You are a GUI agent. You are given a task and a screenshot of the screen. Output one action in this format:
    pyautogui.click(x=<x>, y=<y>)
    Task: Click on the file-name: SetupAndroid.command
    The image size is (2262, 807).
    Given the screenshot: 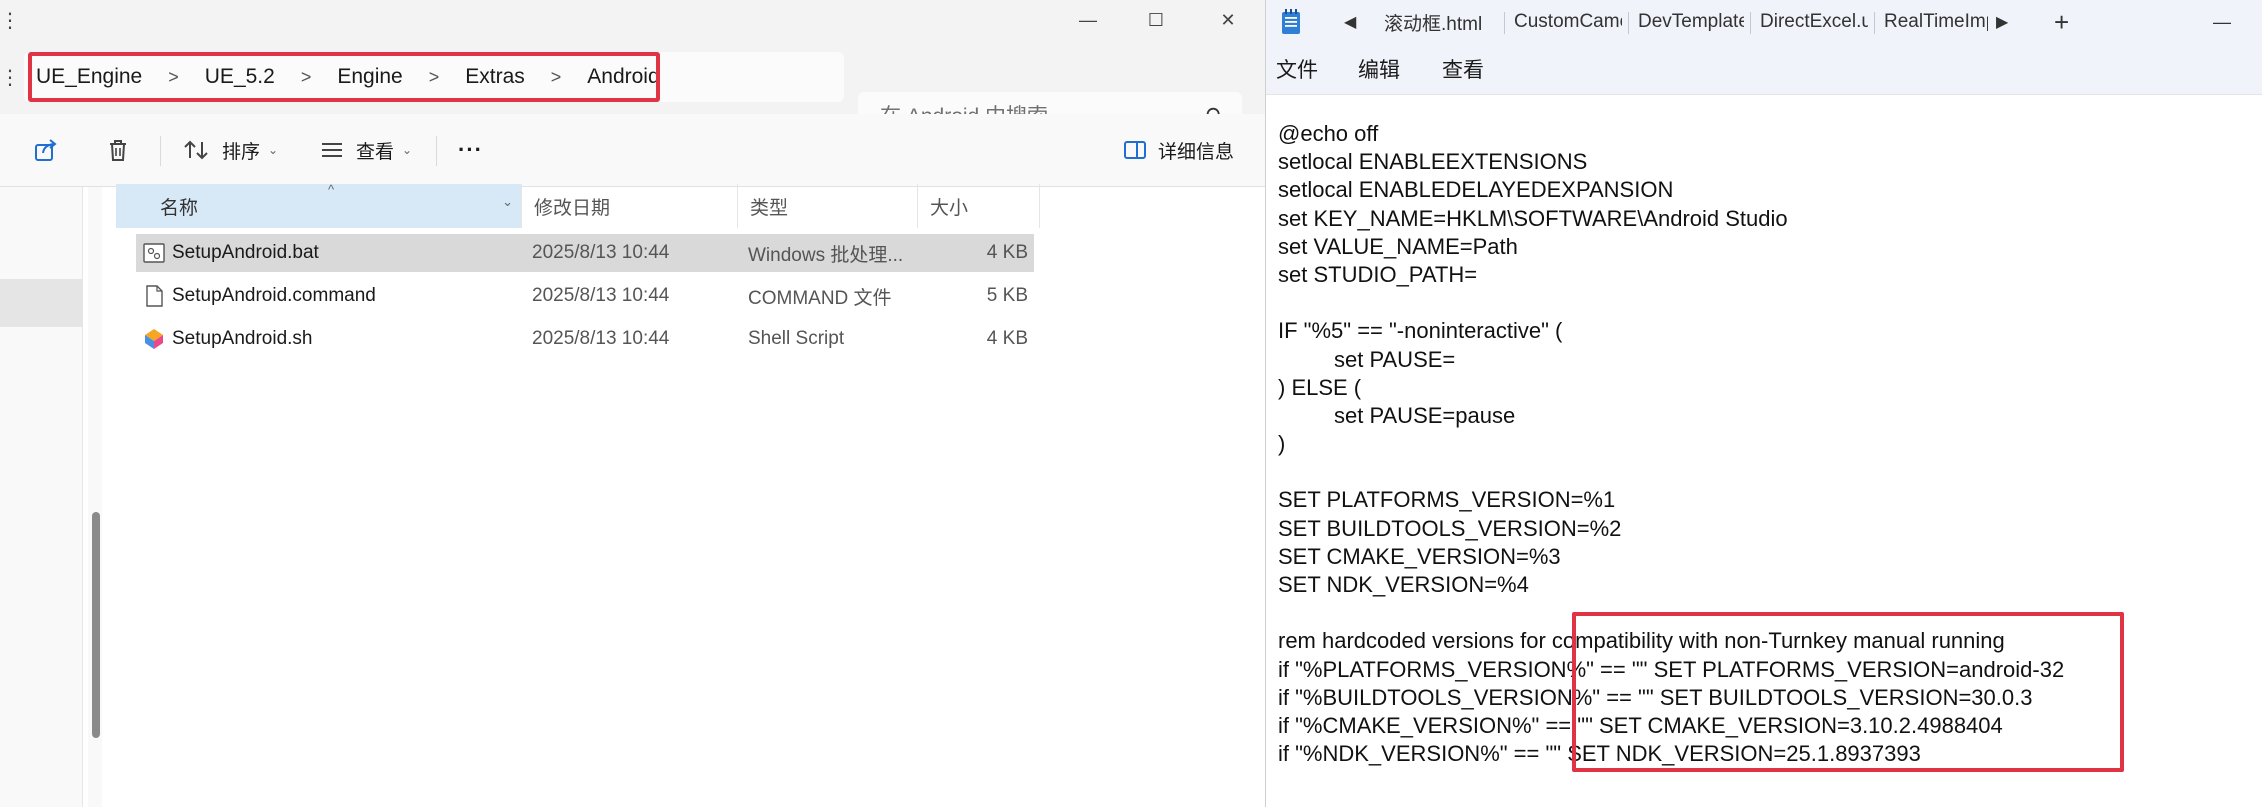 What is the action you would take?
    pyautogui.click(x=274, y=295)
    